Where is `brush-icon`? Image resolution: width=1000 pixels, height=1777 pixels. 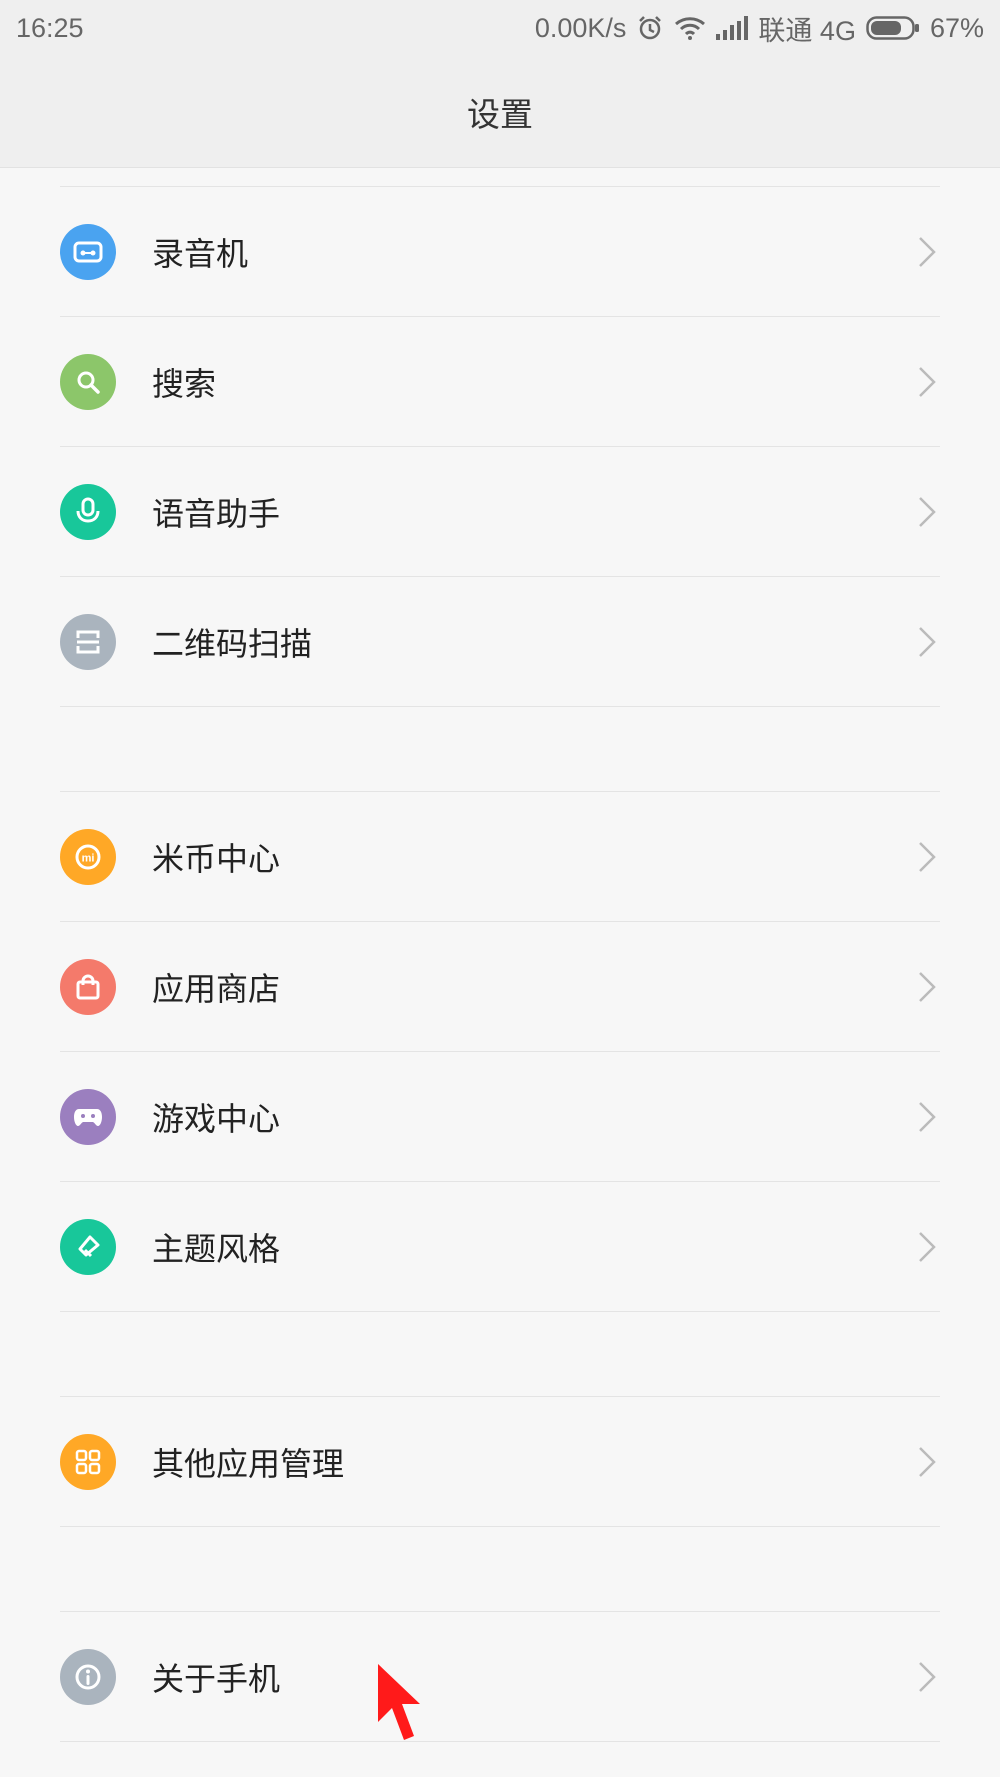
brush-icon is located at coordinates (88, 1246).